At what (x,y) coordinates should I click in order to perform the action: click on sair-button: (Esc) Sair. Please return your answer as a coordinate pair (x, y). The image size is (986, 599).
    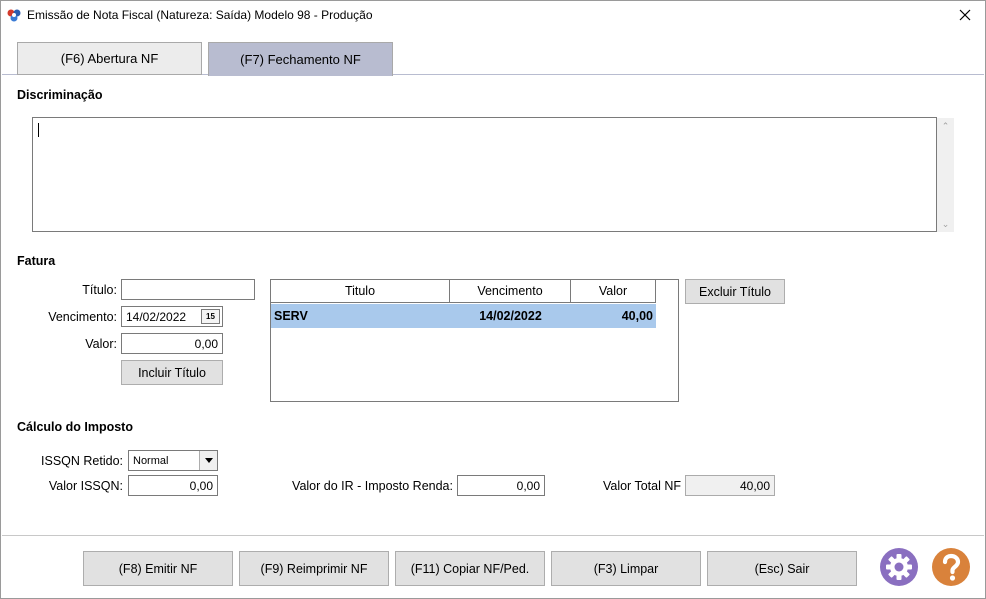
    Looking at the image, I should click on (782, 568).